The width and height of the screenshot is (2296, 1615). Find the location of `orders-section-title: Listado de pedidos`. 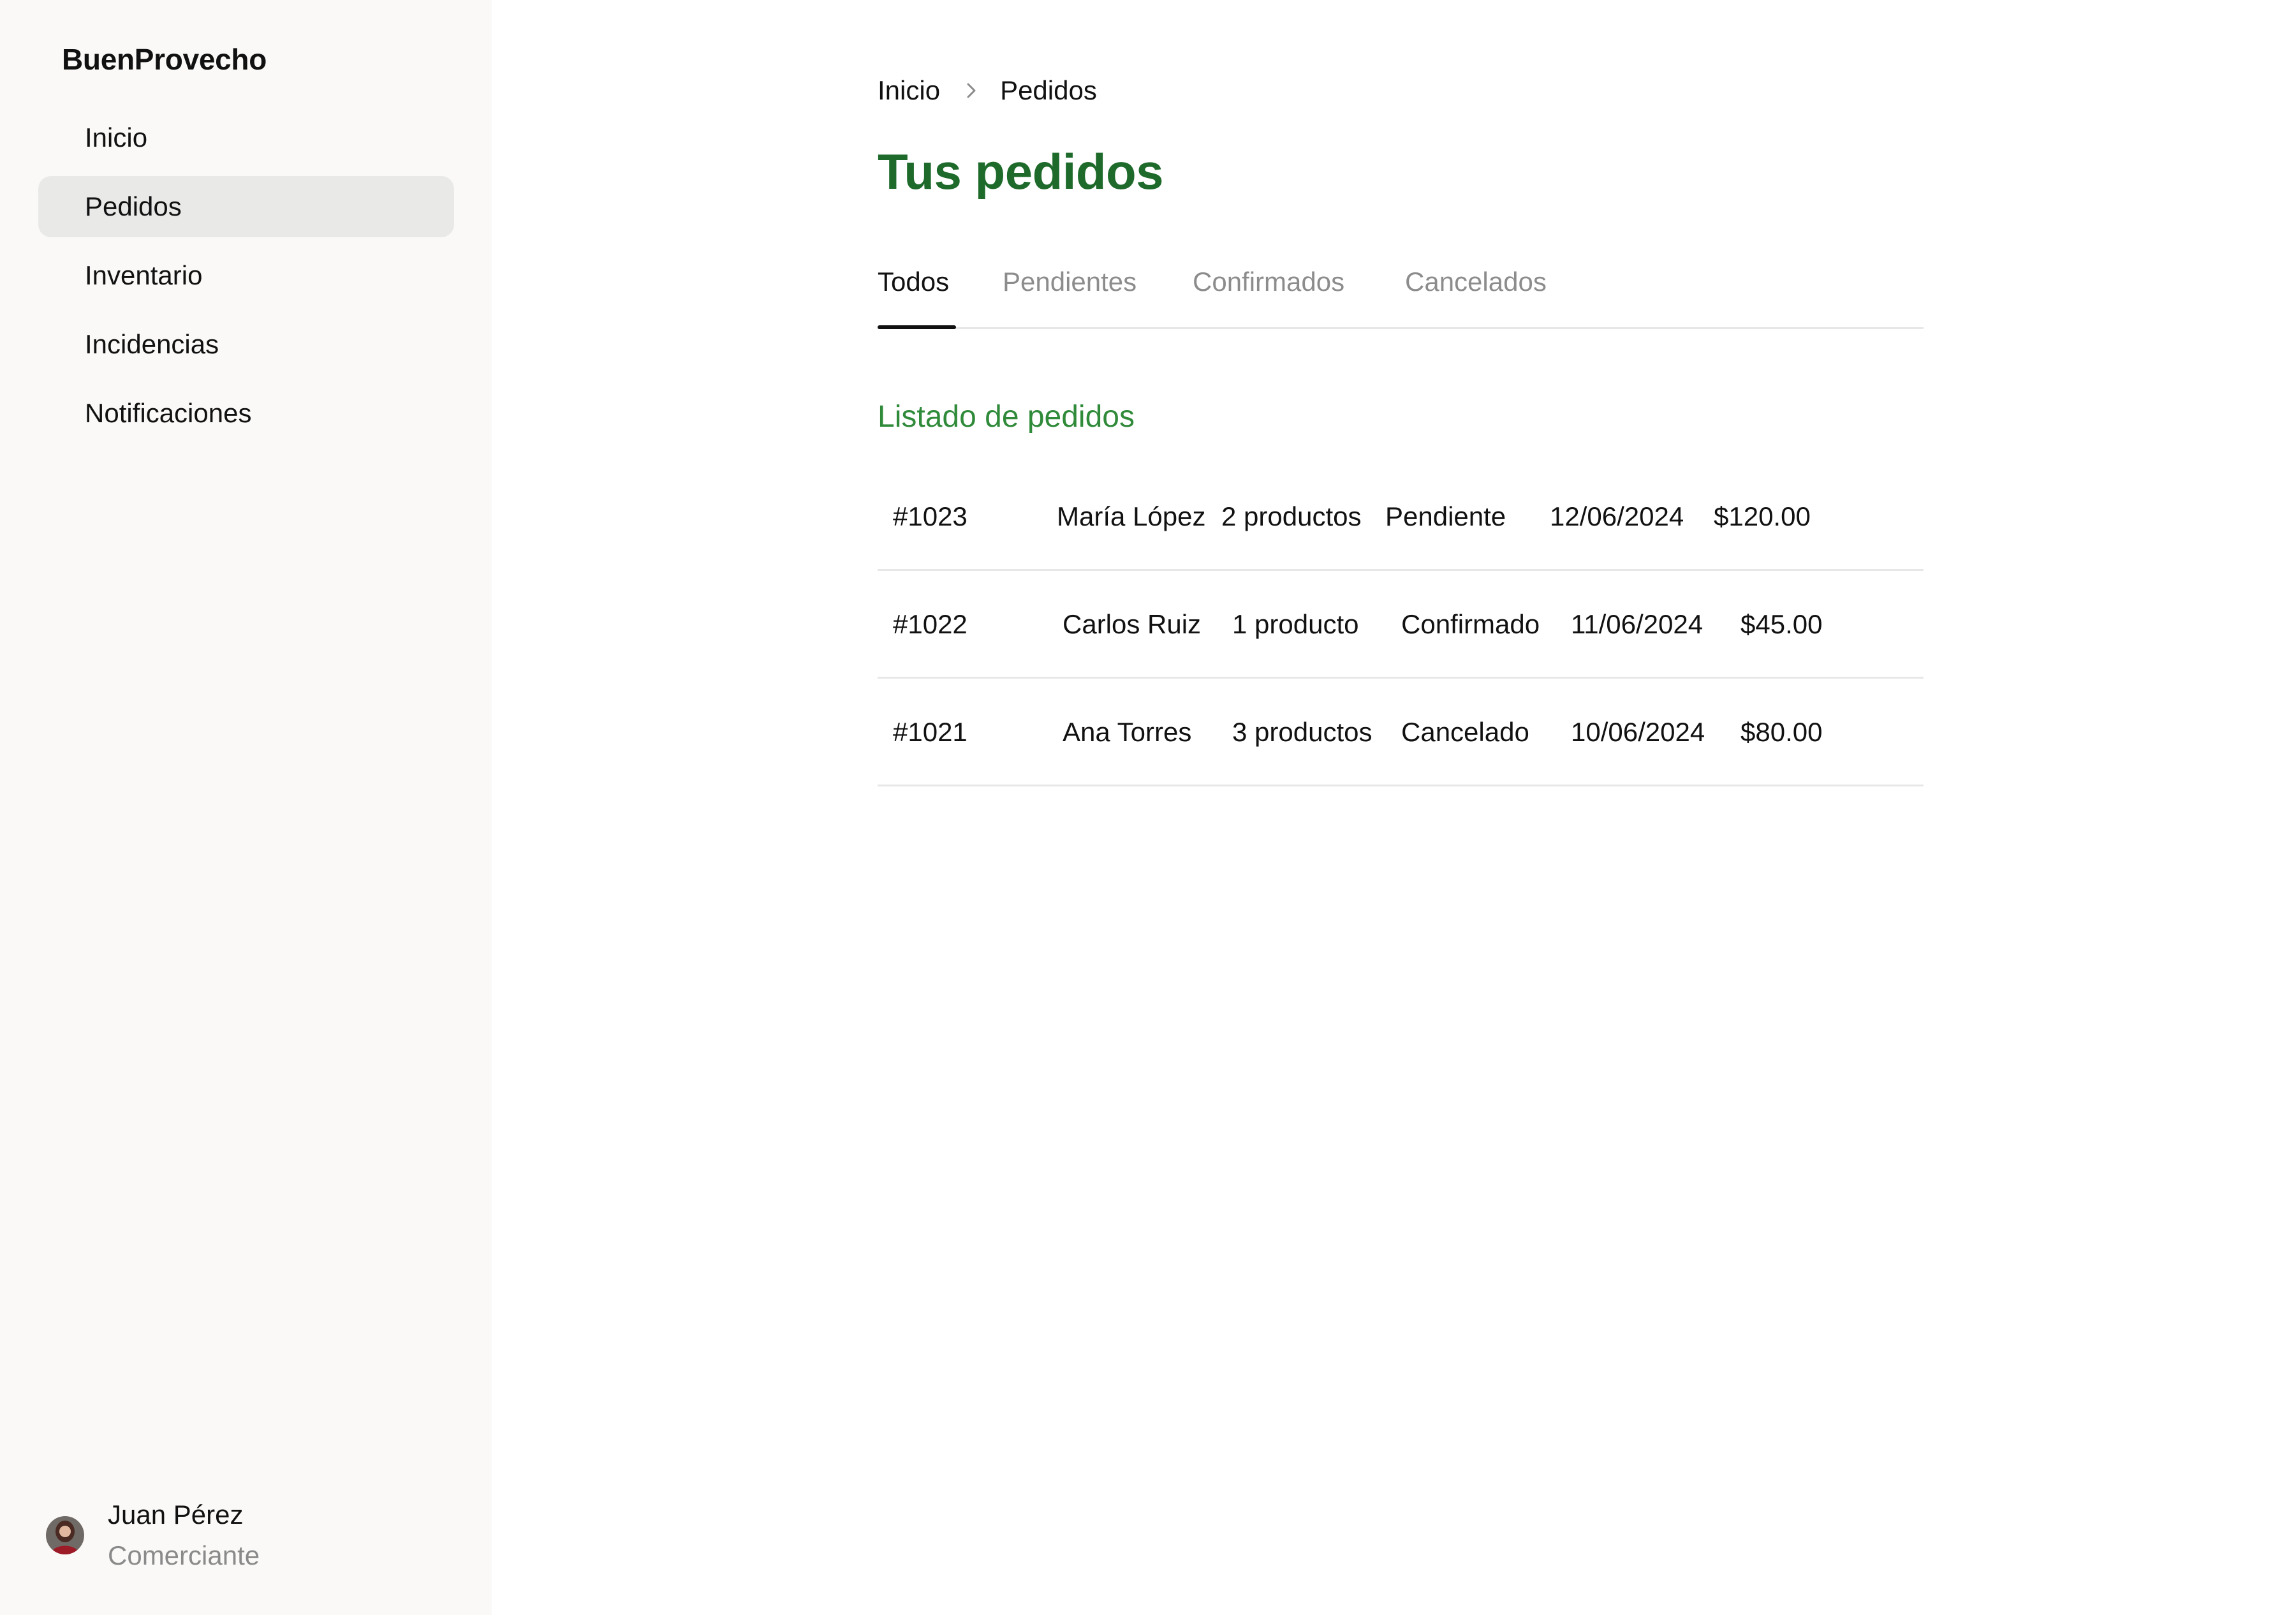

orders-section-title: Listado de pedidos is located at coordinates (1006, 417).